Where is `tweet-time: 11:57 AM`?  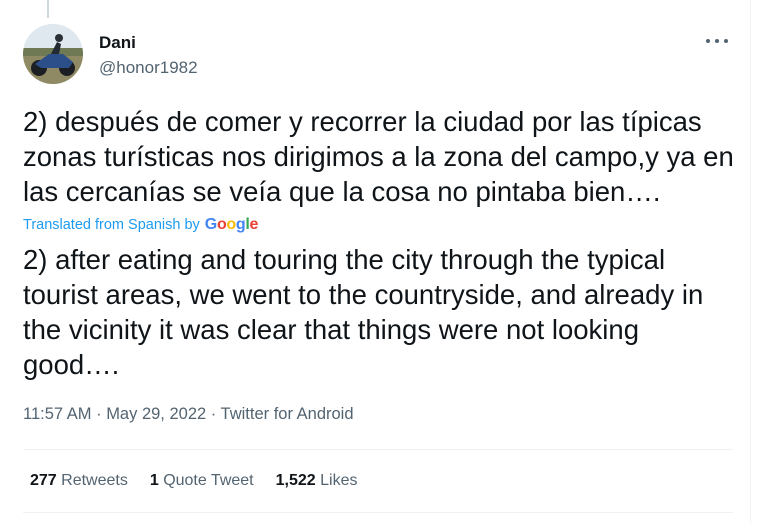
tweet-time: 11:57 AM is located at coordinates (57, 414).